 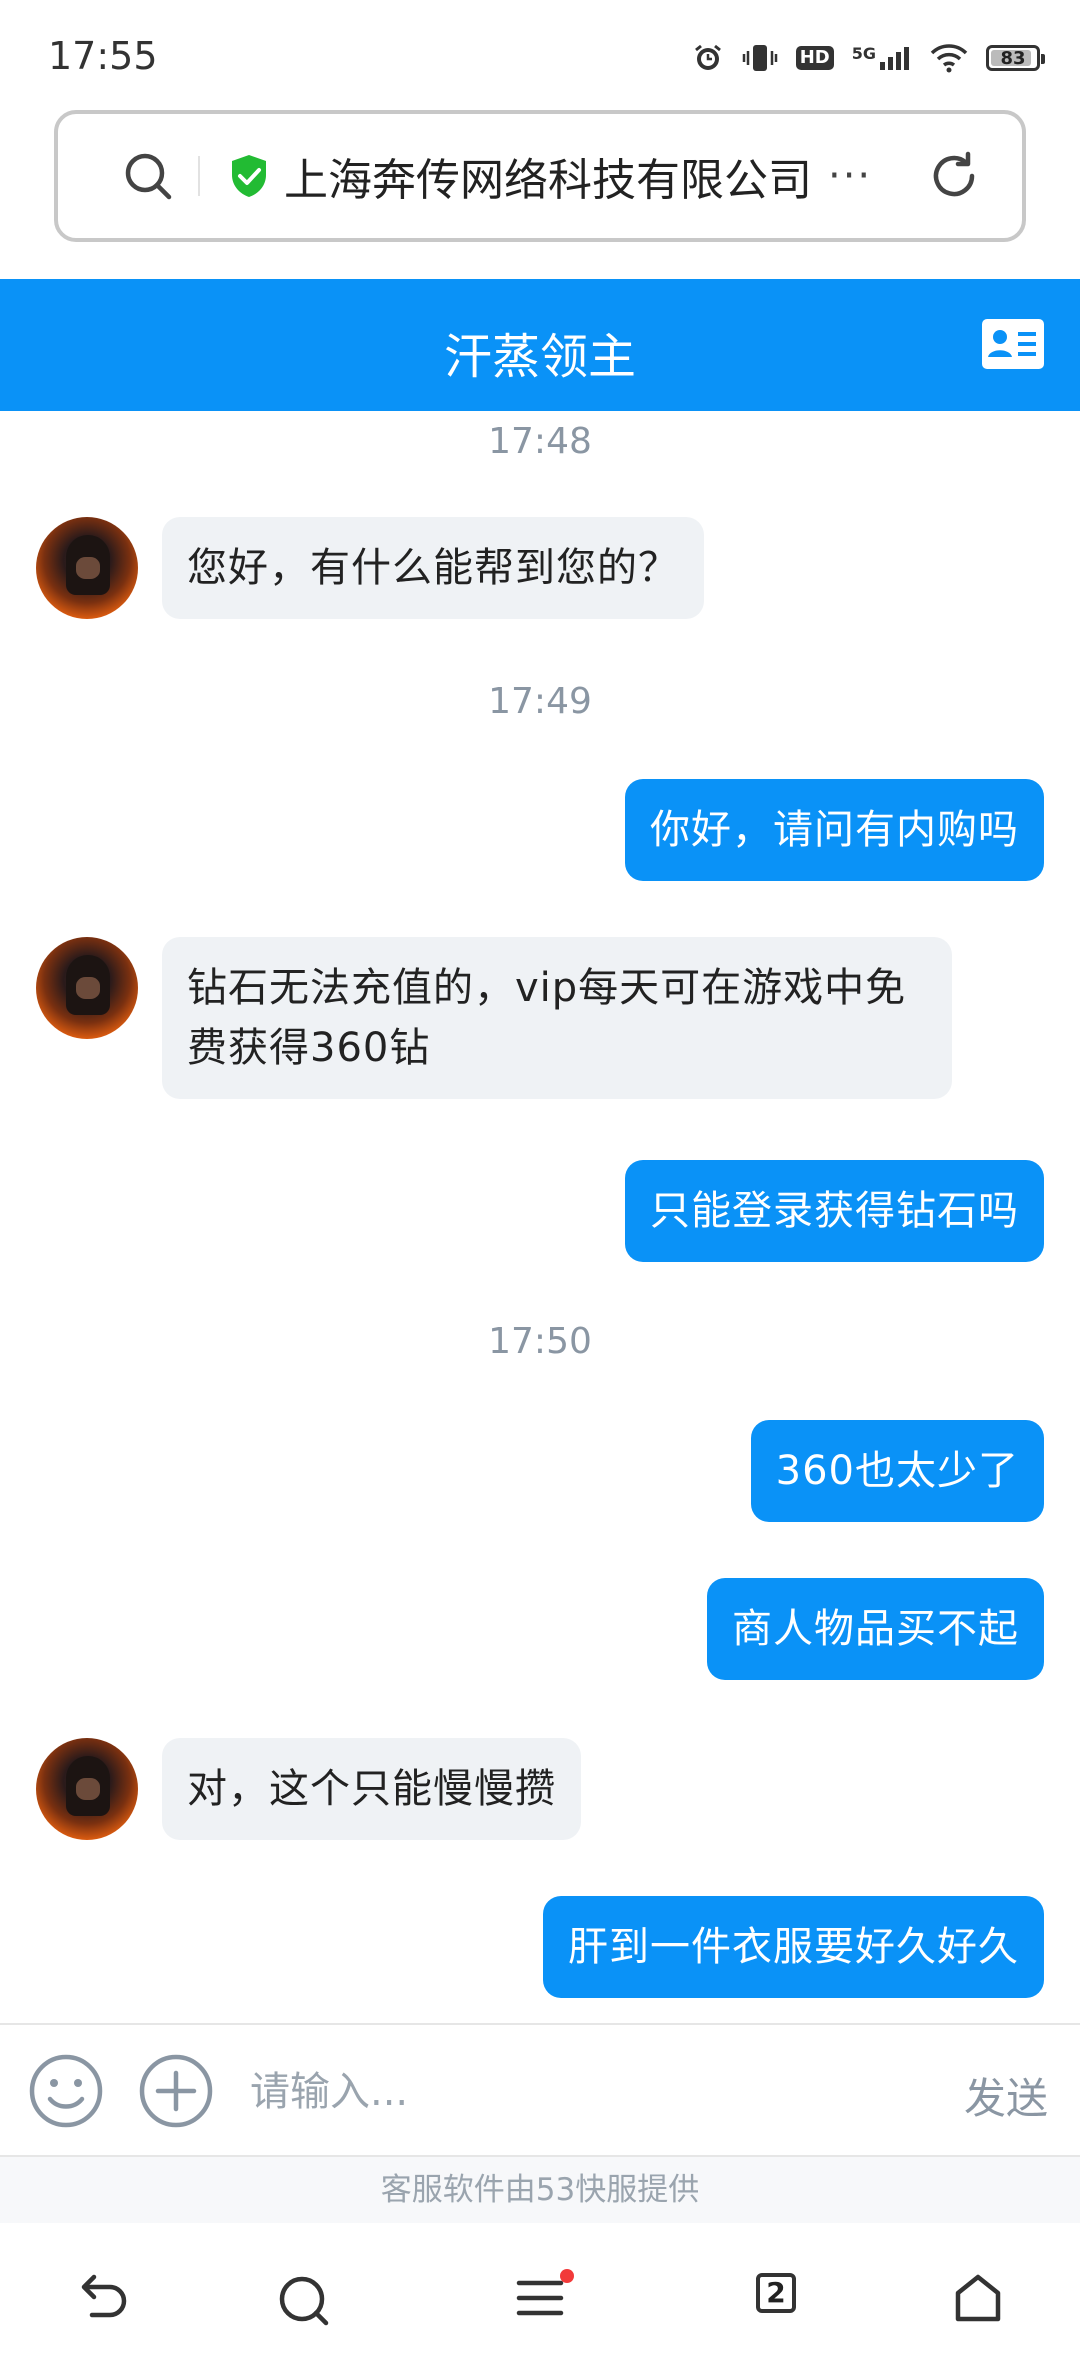 I want to click on status-bar: 17:55 HD 5G 83, so click(x=540, y=55).